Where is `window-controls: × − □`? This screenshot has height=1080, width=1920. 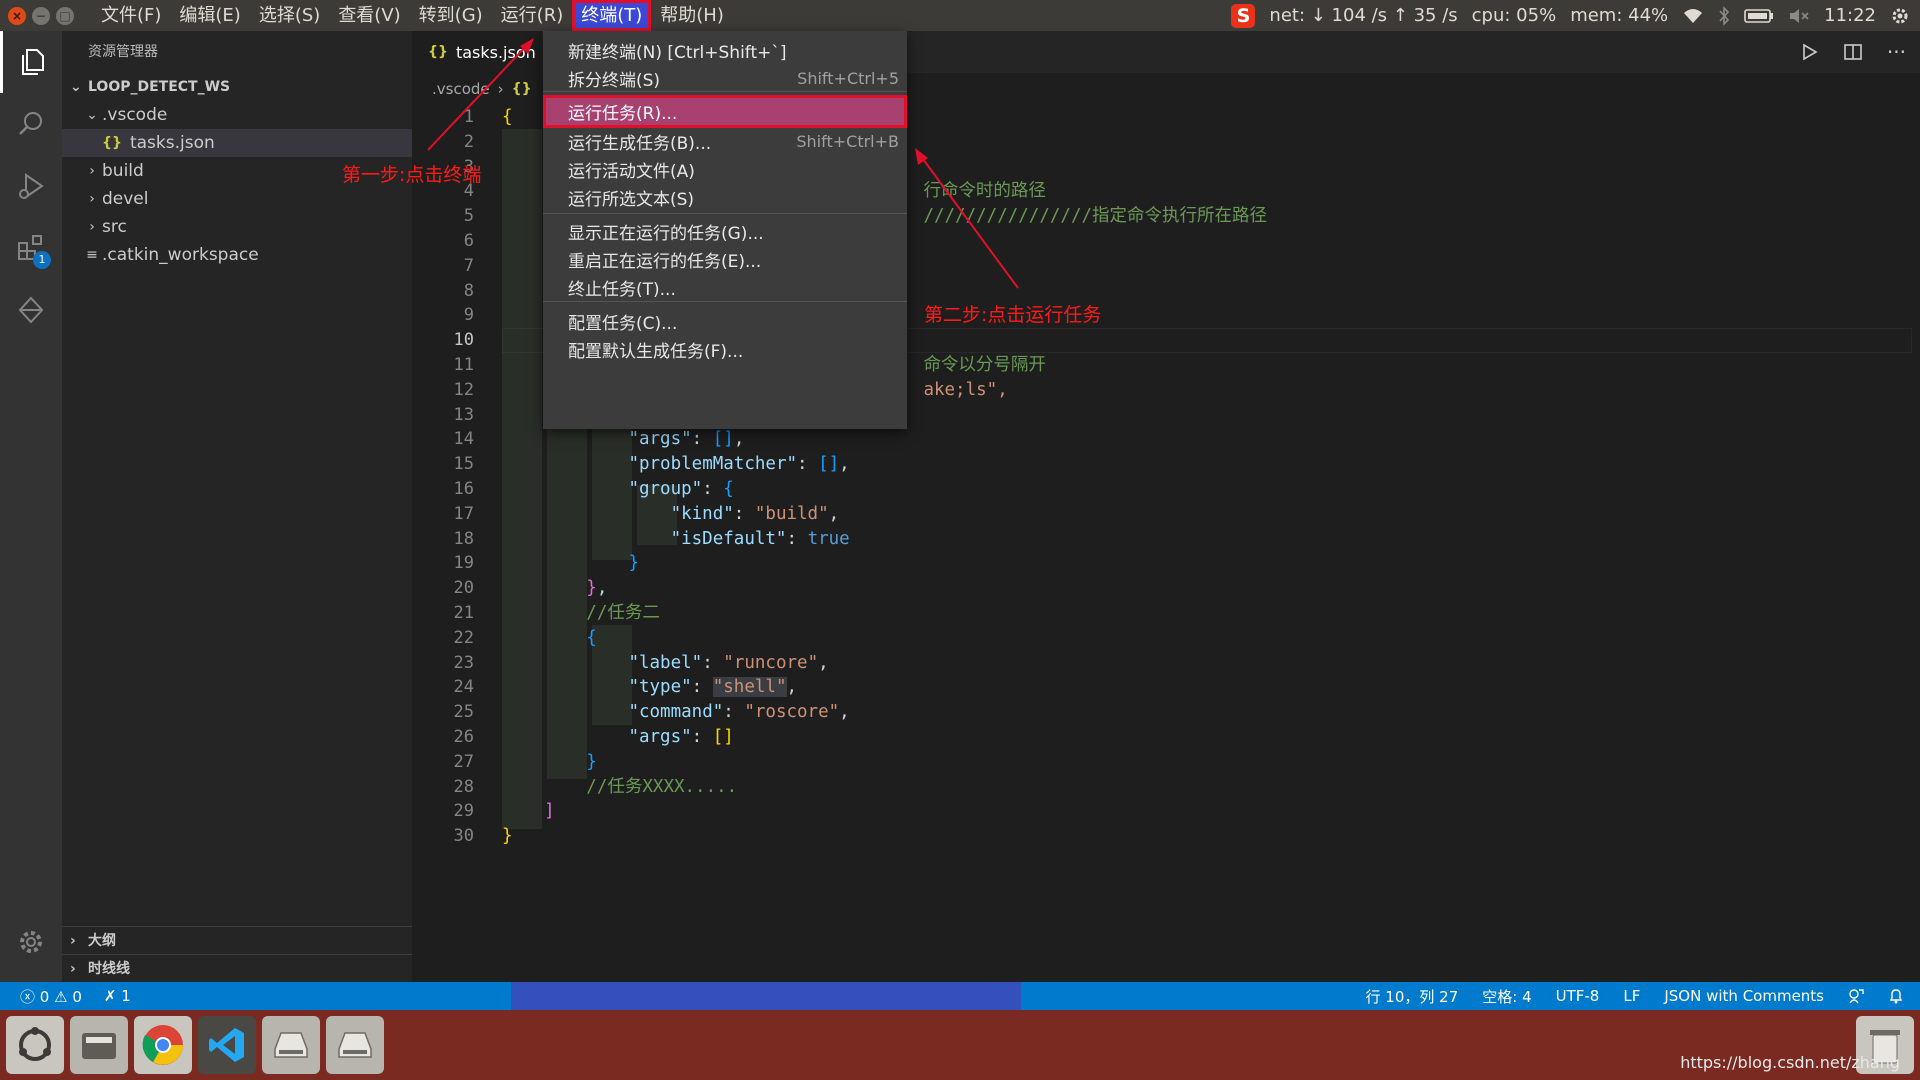 window-controls: × − □ is located at coordinates (41, 15).